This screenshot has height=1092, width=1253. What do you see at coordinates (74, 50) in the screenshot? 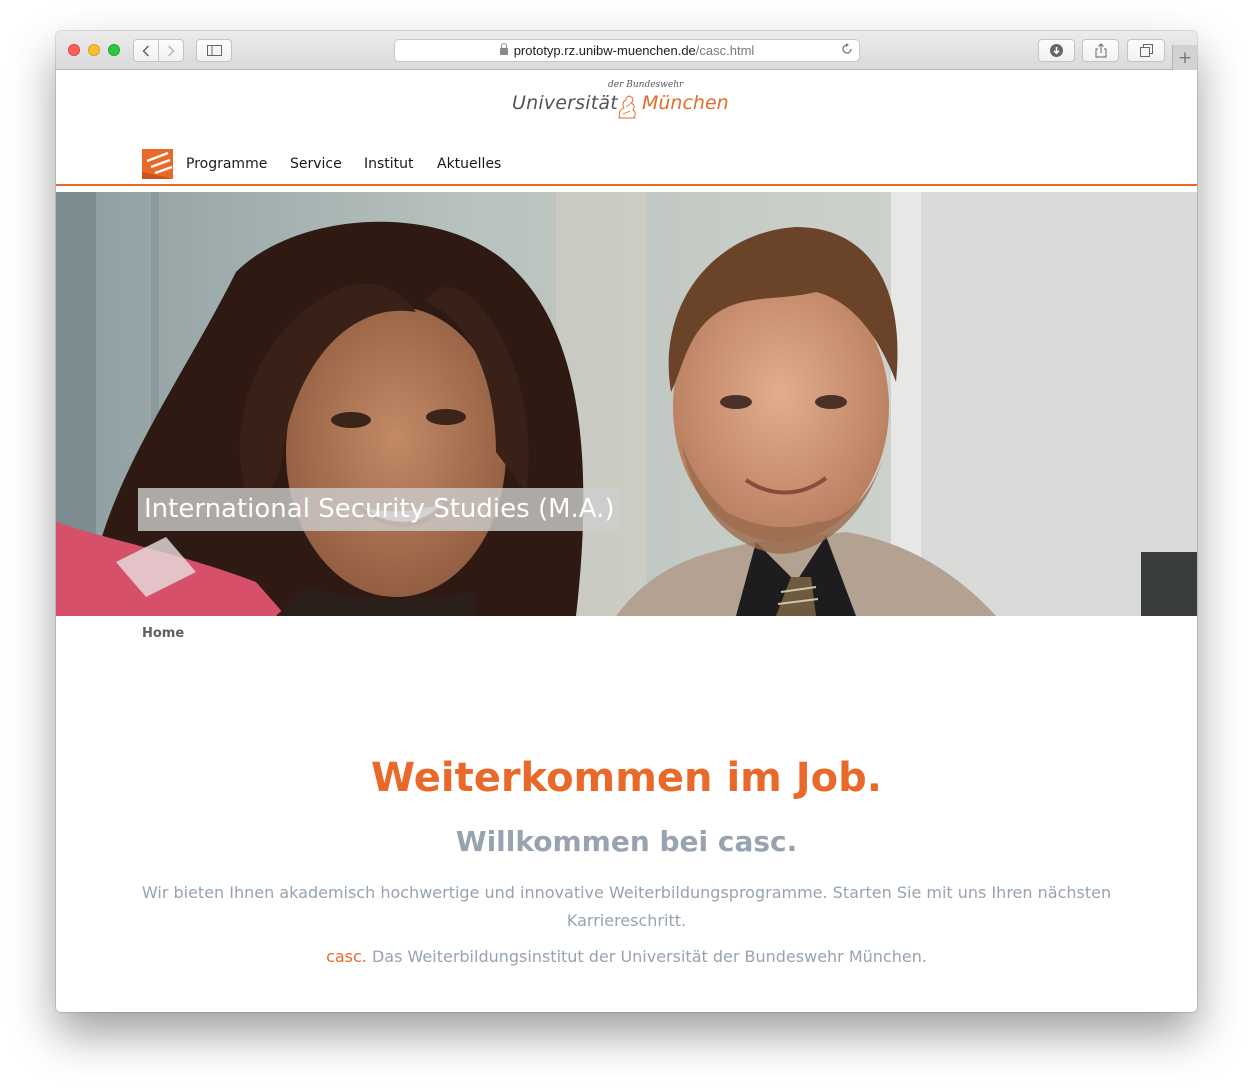
I see `close-window-icon` at bounding box center [74, 50].